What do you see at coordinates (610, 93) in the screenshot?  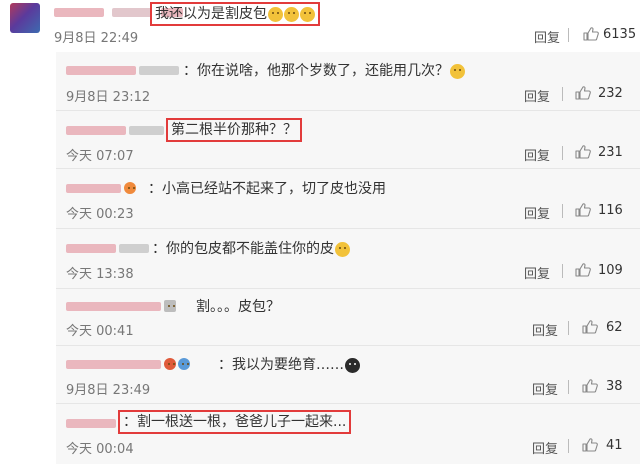 I see `like-count: 232` at bounding box center [610, 93].